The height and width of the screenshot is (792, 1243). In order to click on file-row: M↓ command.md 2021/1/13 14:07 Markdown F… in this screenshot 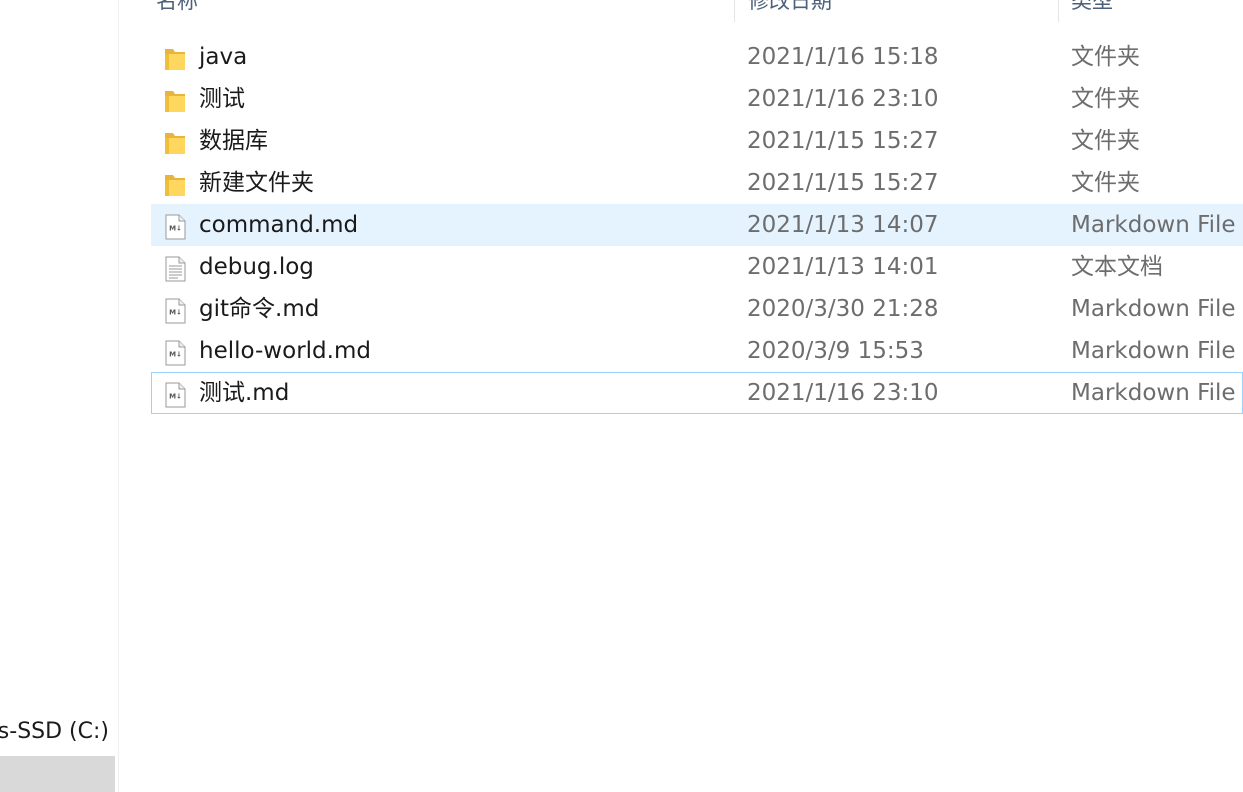, I will do `click(697, 225)`.